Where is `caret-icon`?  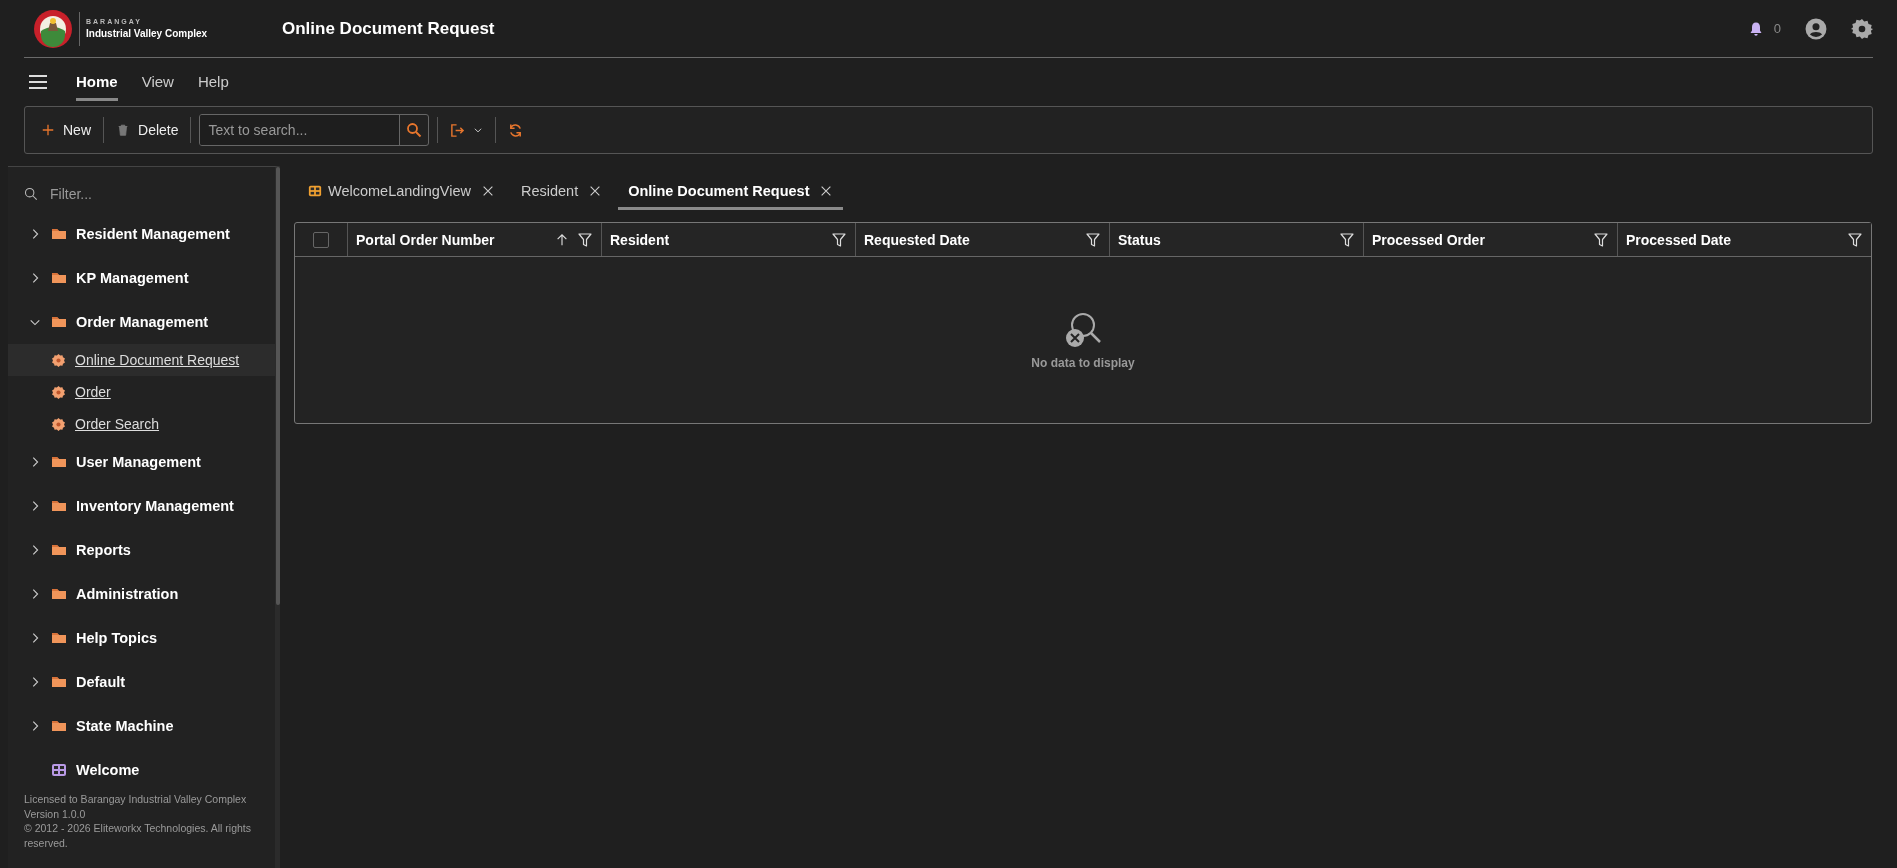 caret-icon is located at coordinates (478, 130).